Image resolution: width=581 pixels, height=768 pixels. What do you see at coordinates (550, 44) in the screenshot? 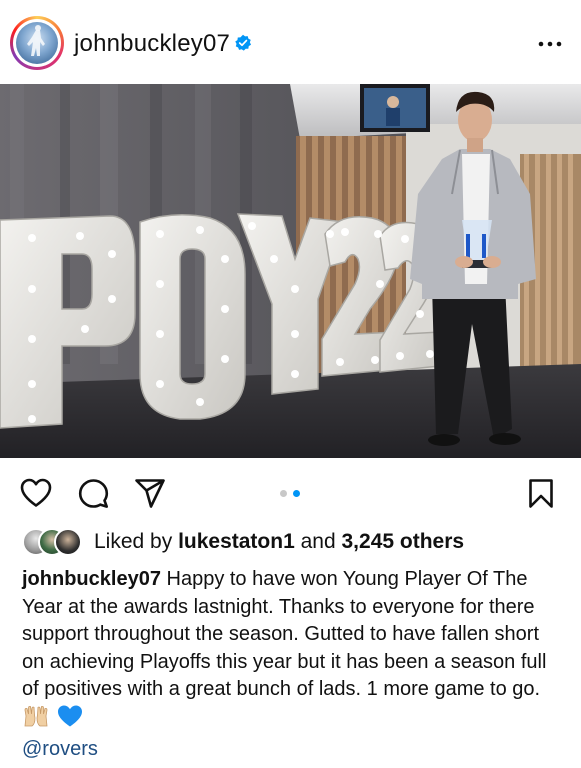
I see `more-options-icon` at bounding box center [550, 44].